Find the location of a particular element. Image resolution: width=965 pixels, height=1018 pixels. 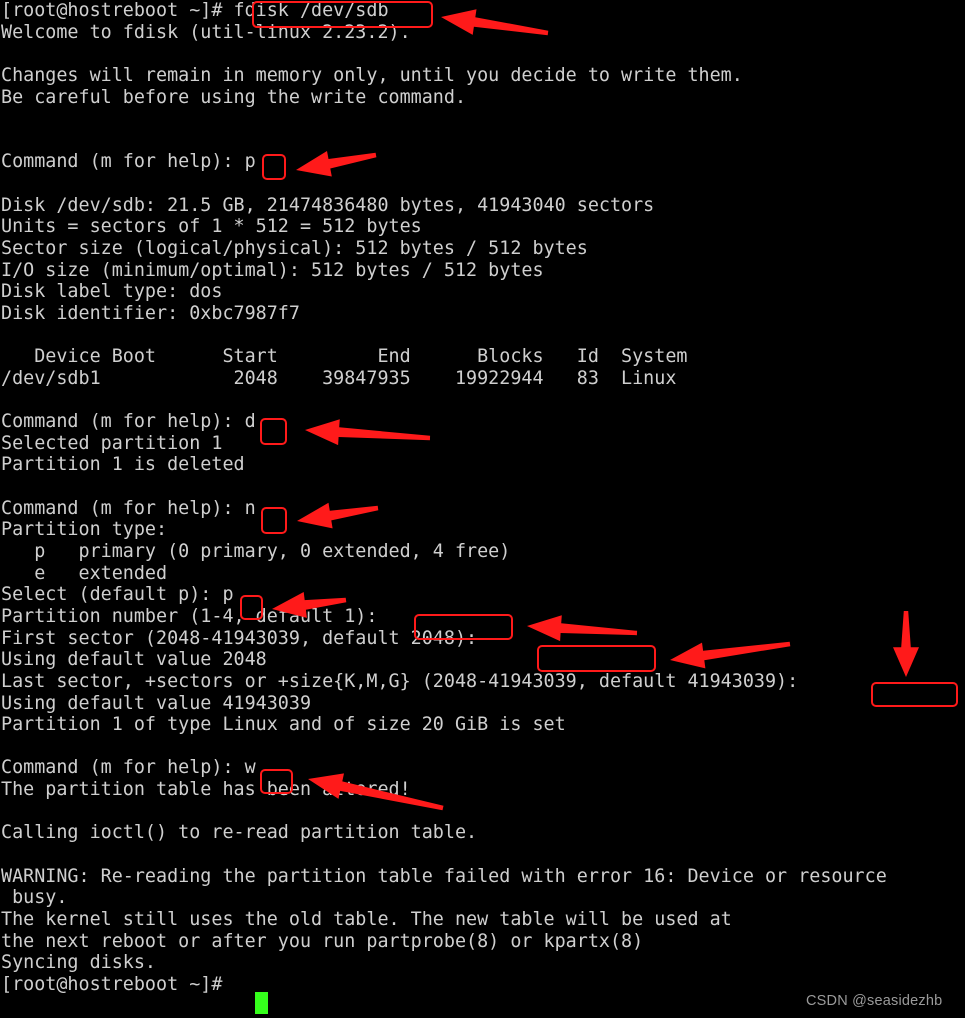

terminal-line: e extended is located at coordinates (84, 573).